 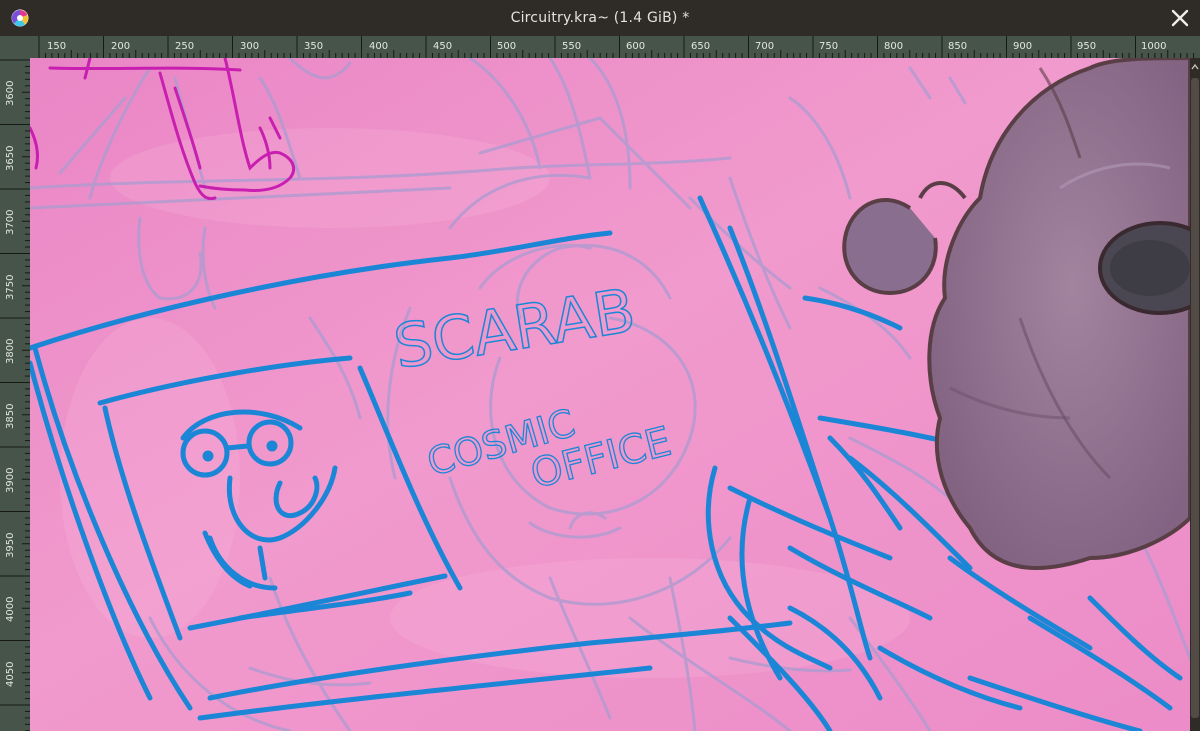 What do you see at coordinates (1086, 46) in the screenshot?
I see `ruler-label: 950` at bounding box center [1086, 46].